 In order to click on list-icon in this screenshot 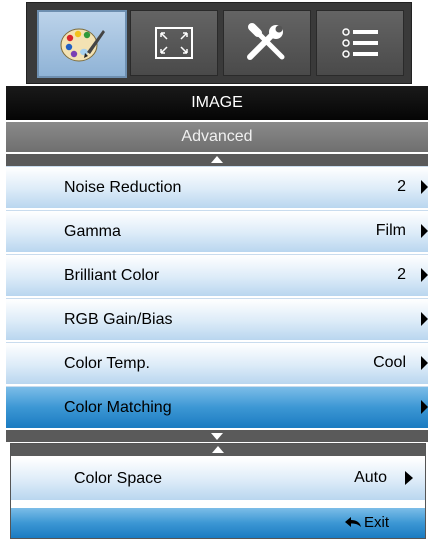, I will do `click(360, 43)`.